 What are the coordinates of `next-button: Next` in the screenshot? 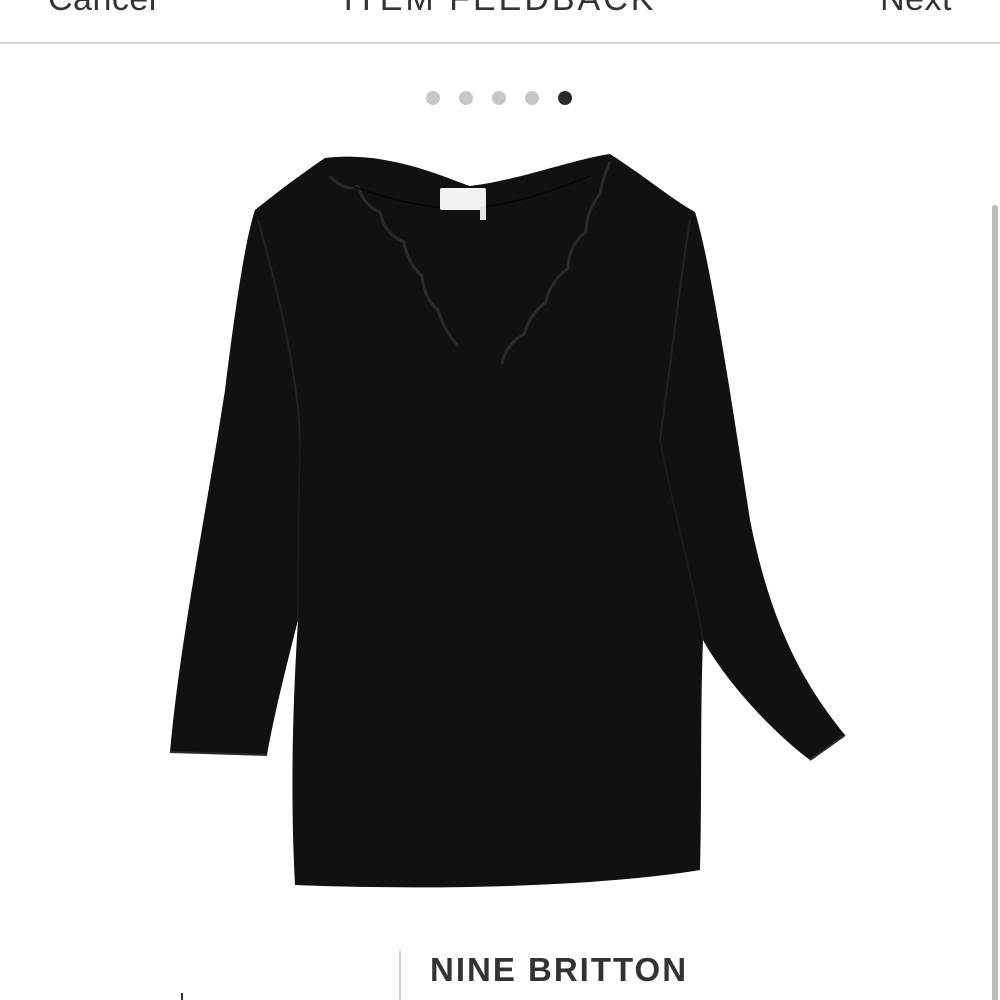 It's located at (916, 9).